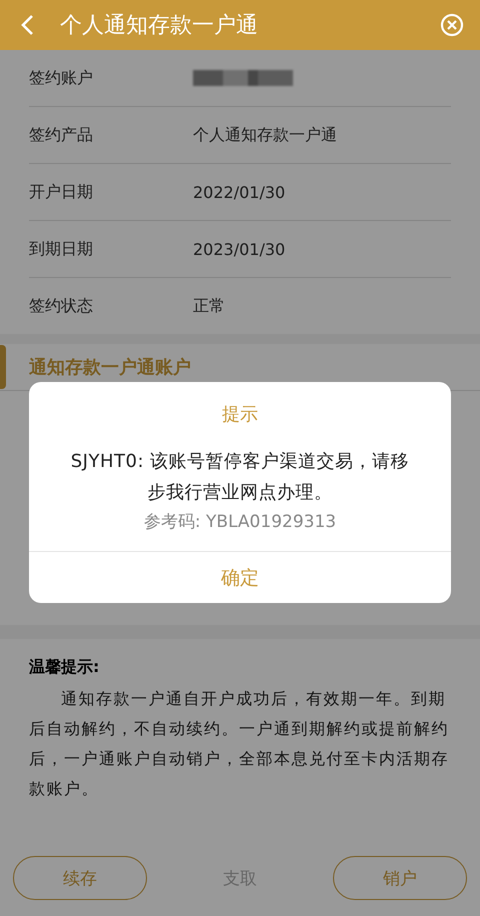 This screenshot has height=916, width=480. Describe the element at coordinates (239, 249) in the screenshot. I see `field-value: 2023/01/30` at that location.